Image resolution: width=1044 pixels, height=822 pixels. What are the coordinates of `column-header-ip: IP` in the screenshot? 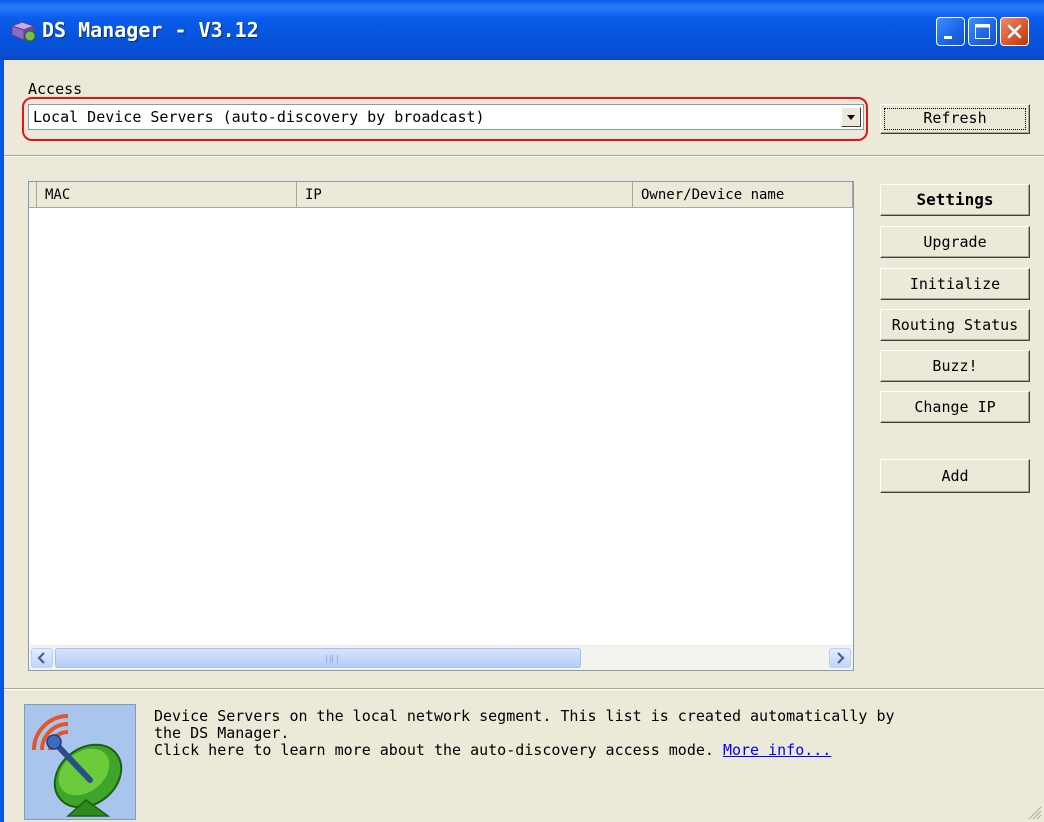 It's located at (465, 195).